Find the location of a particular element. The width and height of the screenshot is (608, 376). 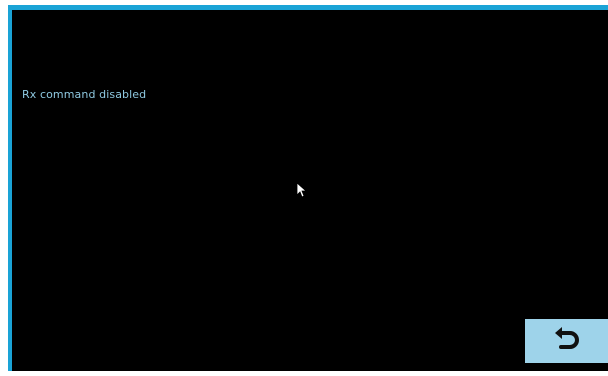

status-message: Rx command disabled is located at coordinates (84, 94).